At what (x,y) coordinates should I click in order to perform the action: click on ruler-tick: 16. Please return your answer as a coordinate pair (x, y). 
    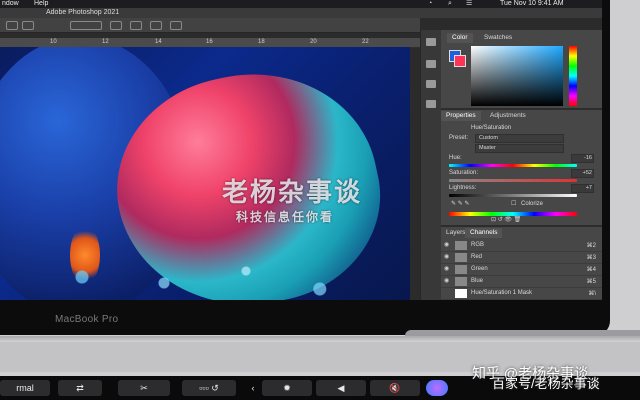
    Looking at the image, I should click on (209, 42).